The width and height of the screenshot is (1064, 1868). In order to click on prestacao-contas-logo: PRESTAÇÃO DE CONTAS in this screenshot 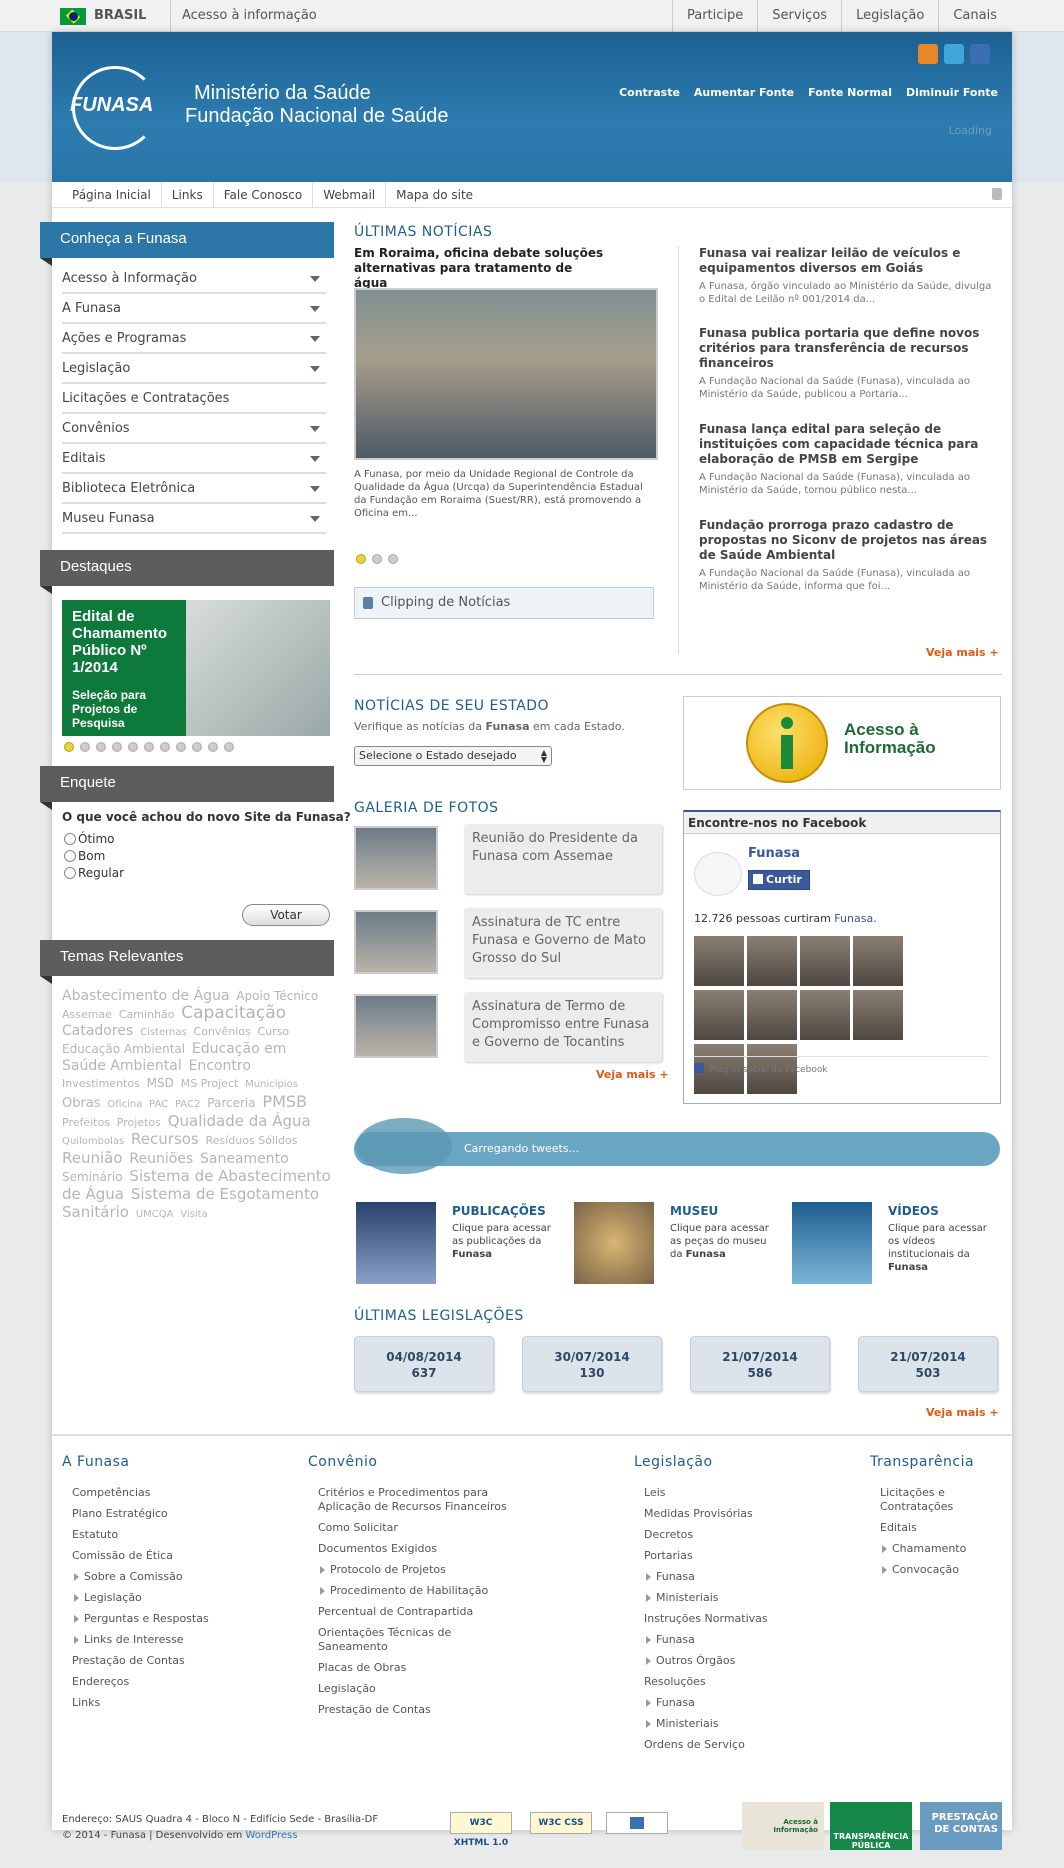, I will do `click(961, 1826)`.